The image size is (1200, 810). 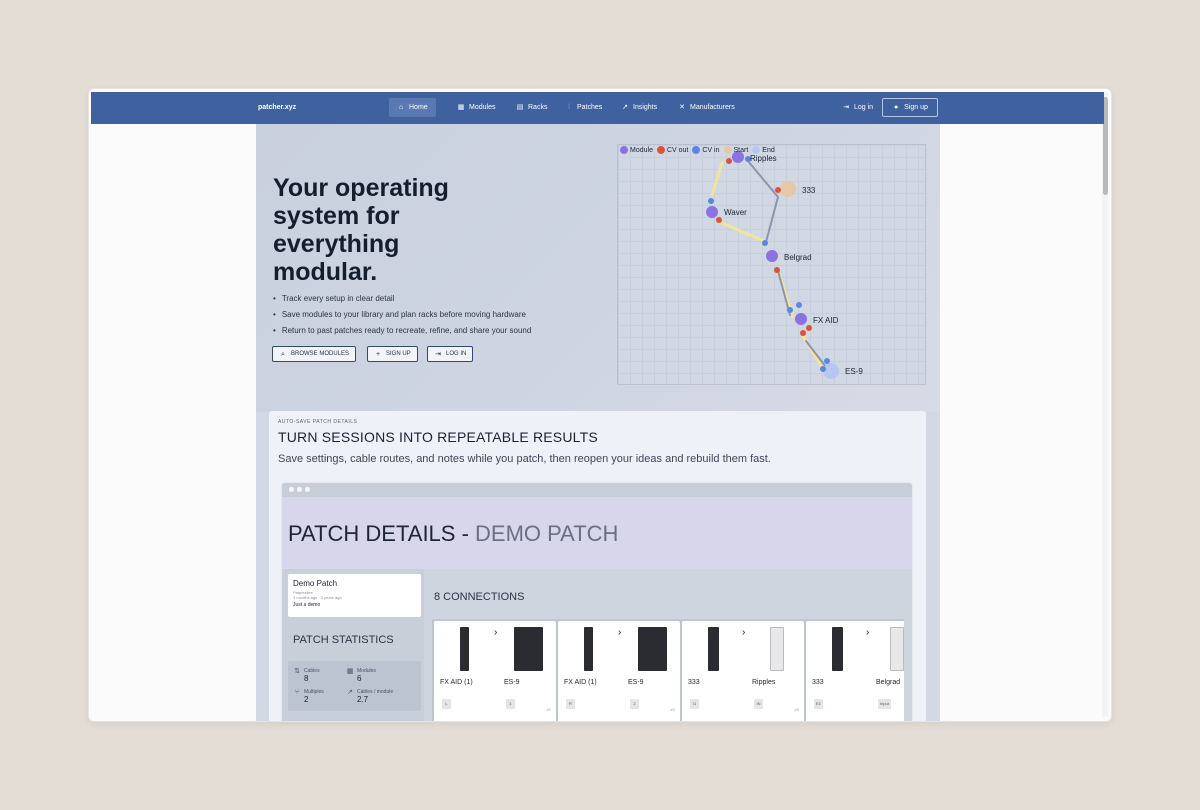 What do you see at coordinates (418, 107) in the screenshot?
I see `nav-home-label: Home` at bounding box center [418, 107].